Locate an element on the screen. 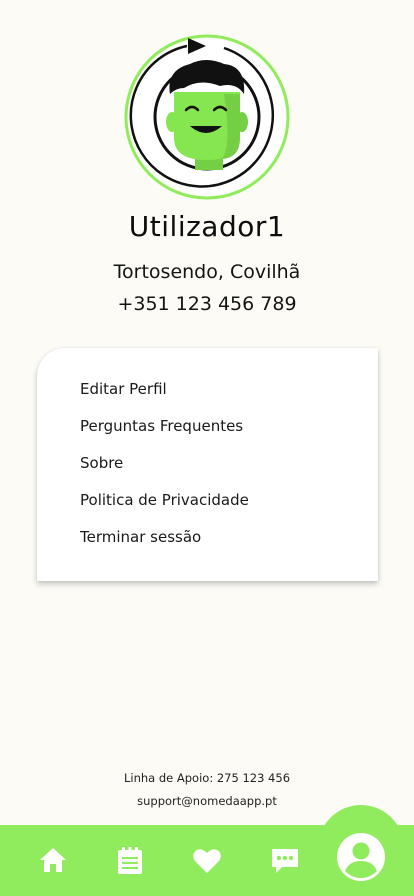 This screenshot has width=414, height=896. calendar-icon is located at coordinates (130, 861).